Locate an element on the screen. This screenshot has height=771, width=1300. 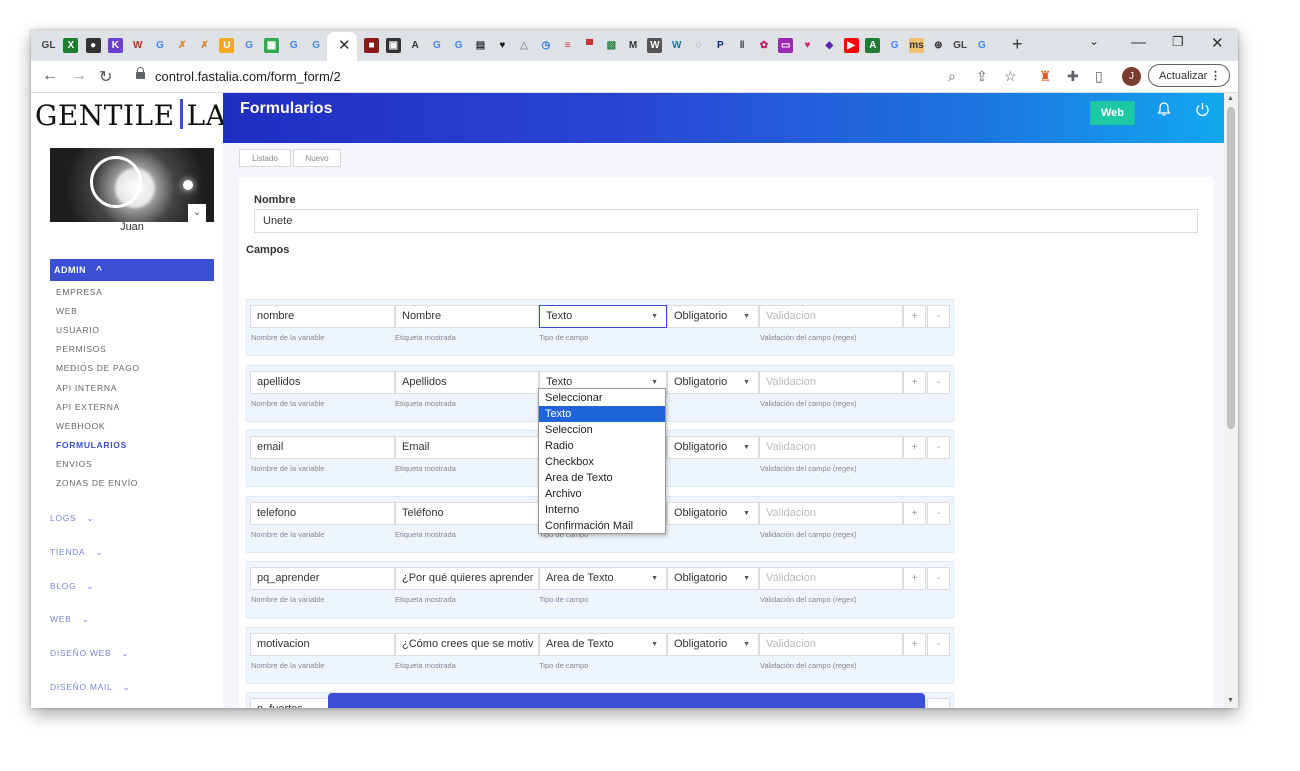
label-input: Nombre is located at coordinates (467, 316).